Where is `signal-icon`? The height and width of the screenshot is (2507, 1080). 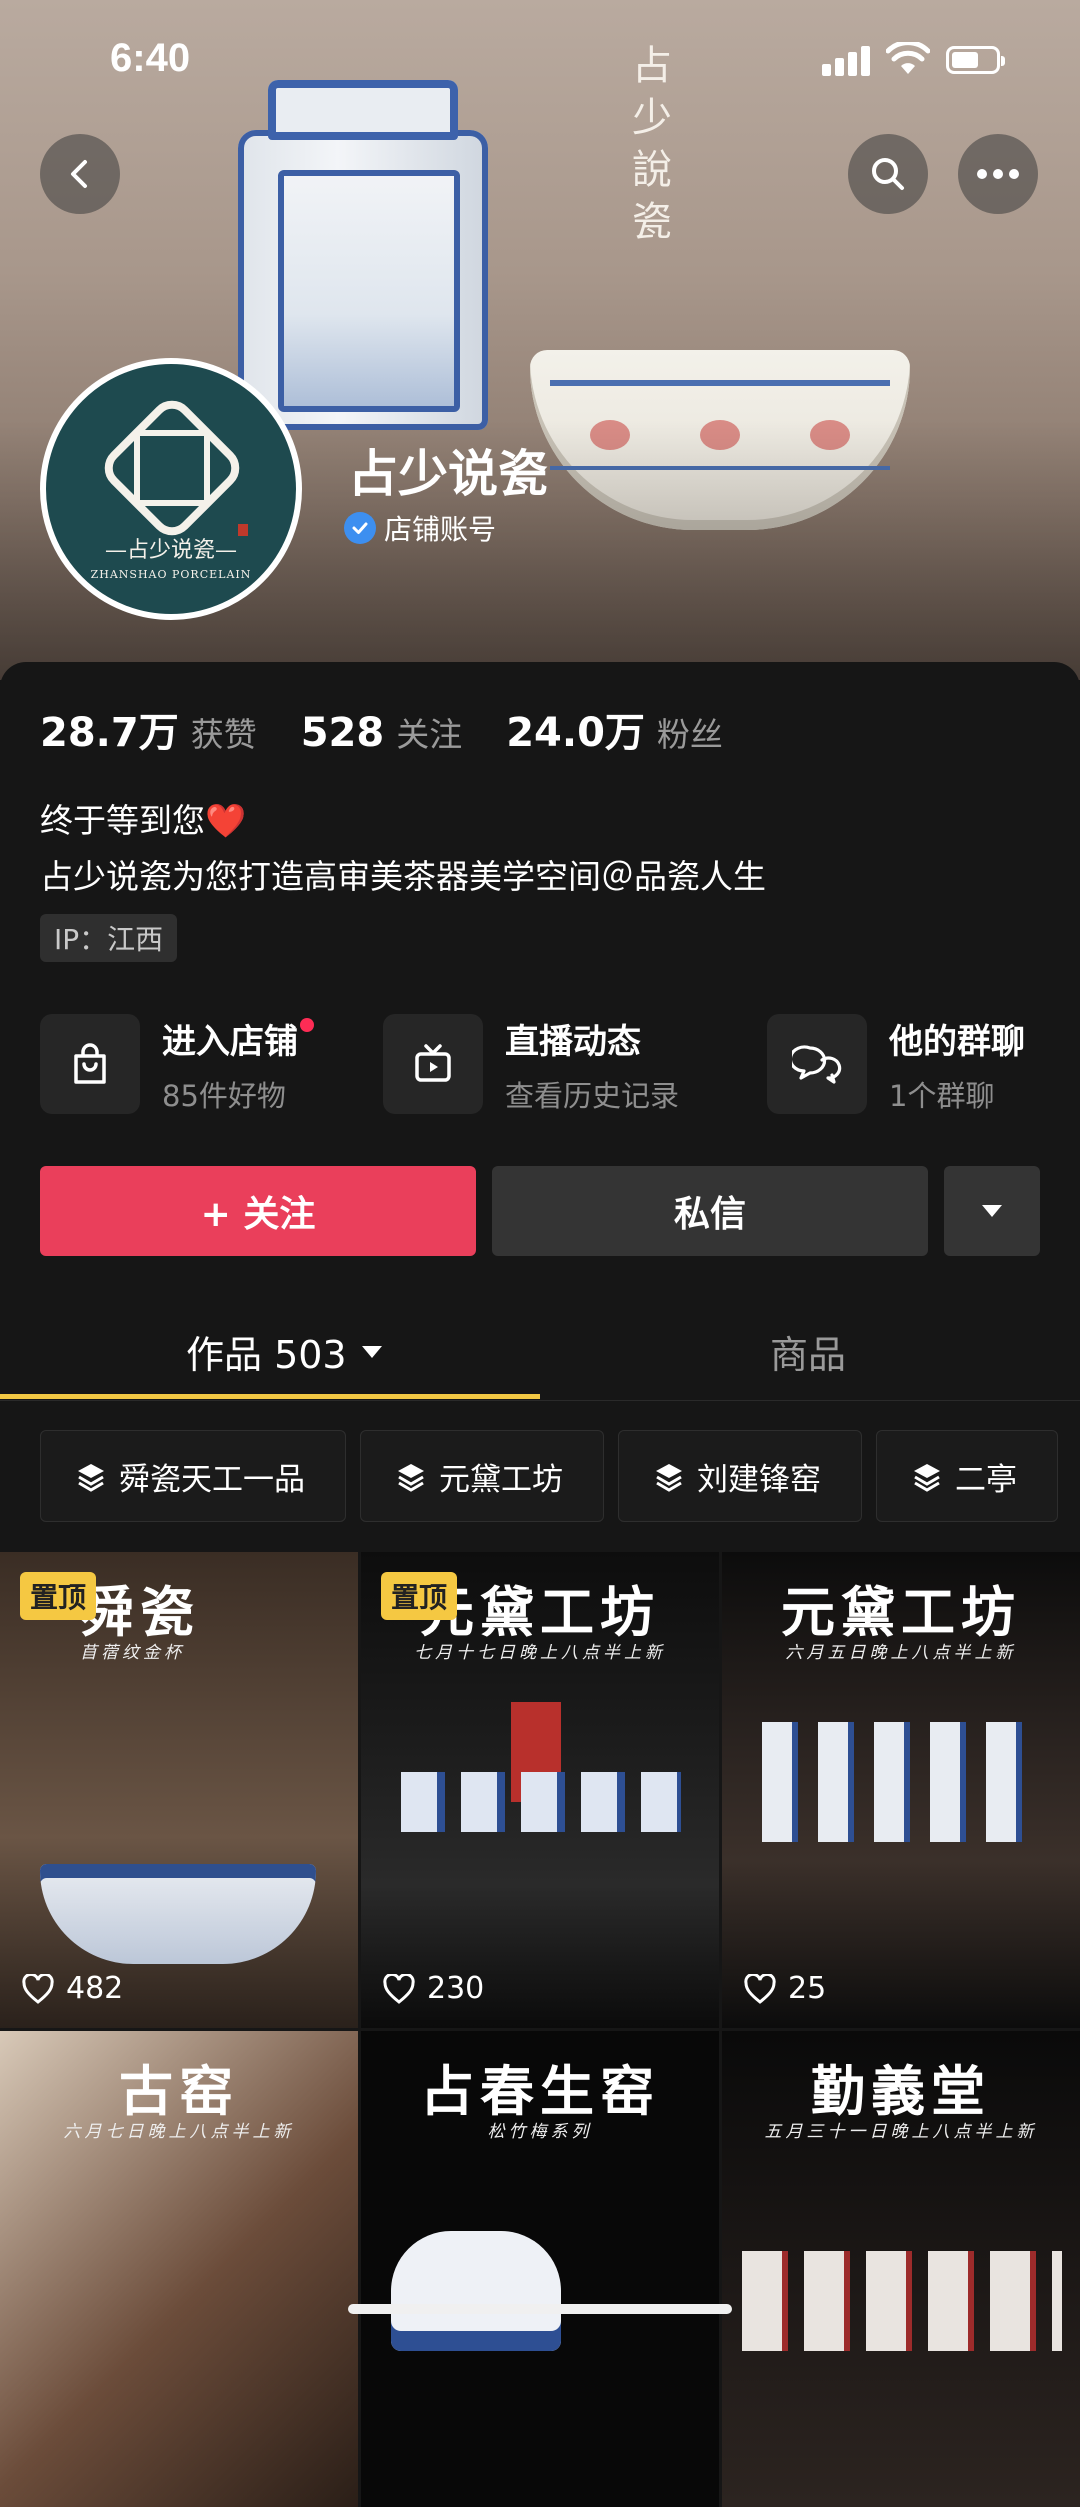
signal-icon is located at coordinates (847, 60).